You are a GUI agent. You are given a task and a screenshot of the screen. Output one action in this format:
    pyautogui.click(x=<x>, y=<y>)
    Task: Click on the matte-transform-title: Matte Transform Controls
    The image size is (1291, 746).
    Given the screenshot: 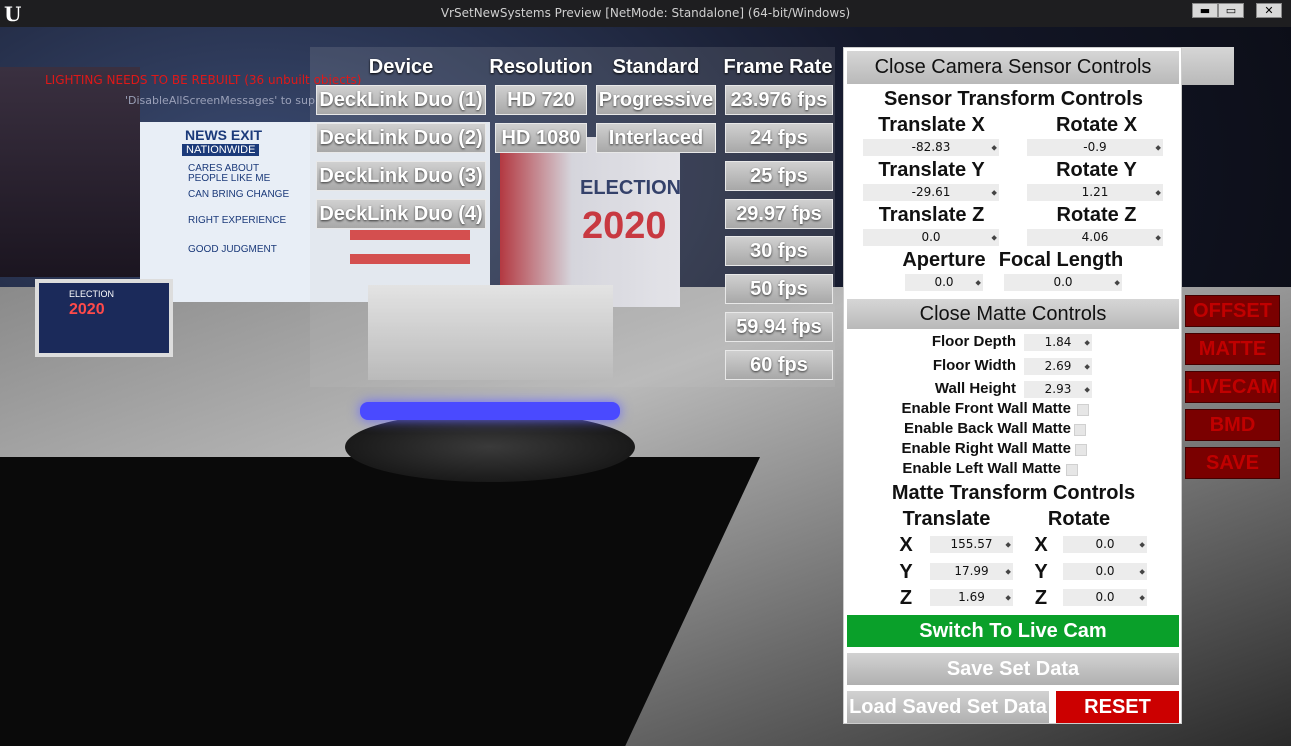 What is the action you would take?
    pyautogui.click(x=1013, y=493)
    